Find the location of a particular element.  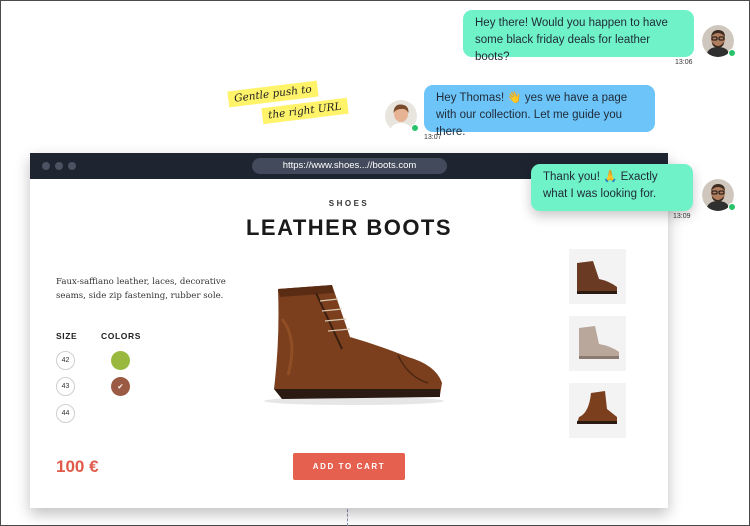

color-swatch-brown: ✔ is located at coordinates (120, 386).